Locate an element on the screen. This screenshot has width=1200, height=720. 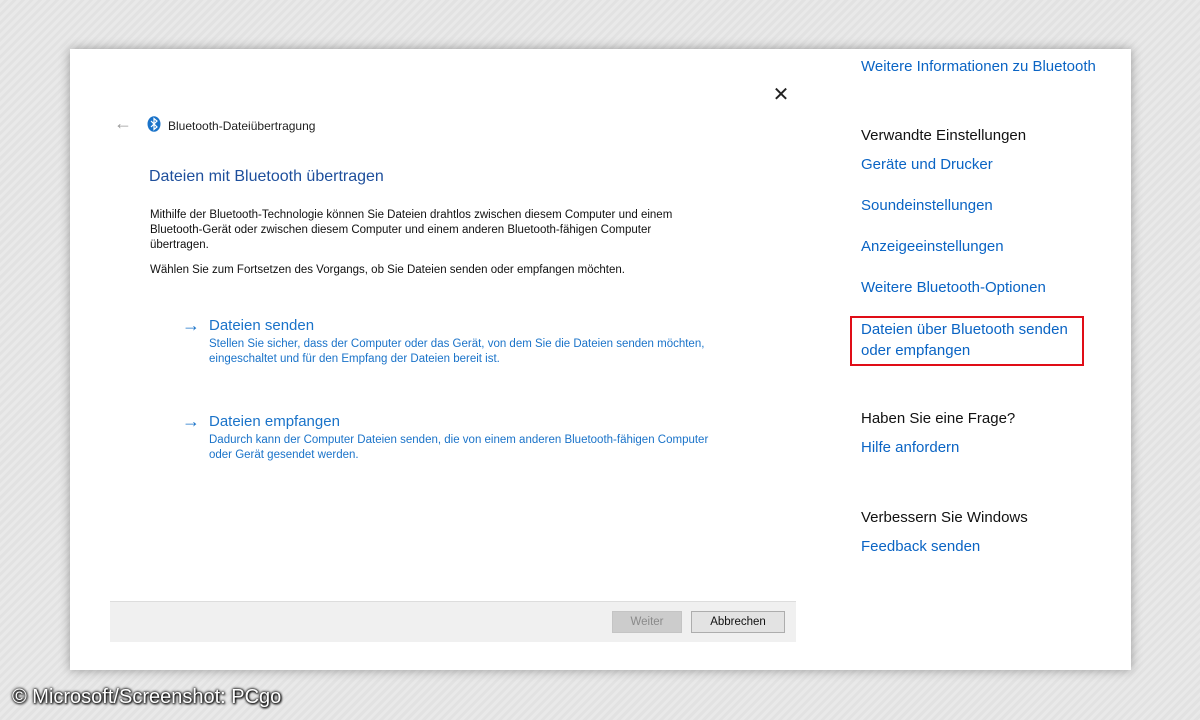
copyright-watermark: © Microsoft/Screenshot: PCgo is located at coordinates (147, 697).